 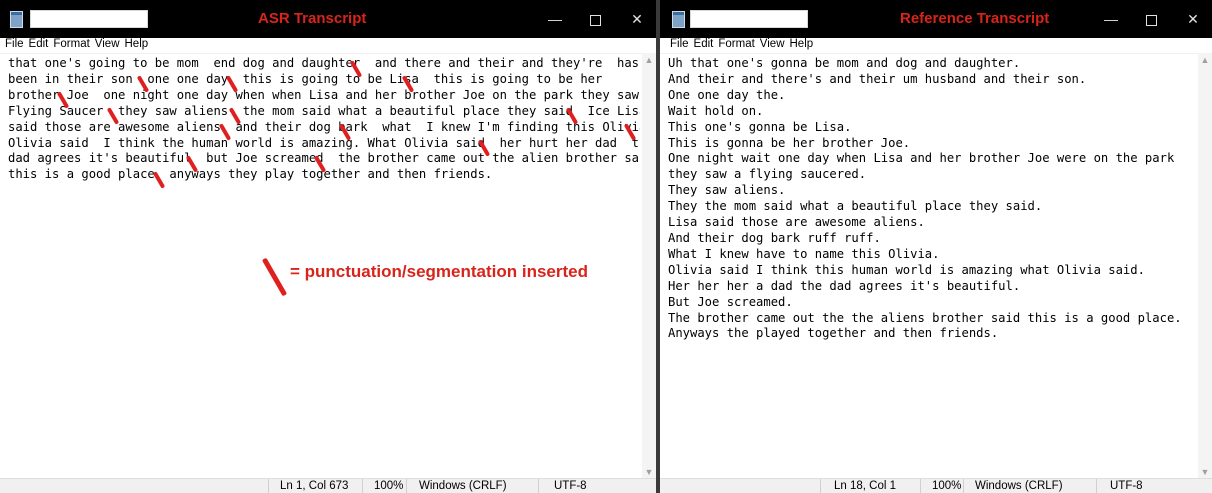 I want to click on window-title: ASR Transcript, so click(x=312, y=18).